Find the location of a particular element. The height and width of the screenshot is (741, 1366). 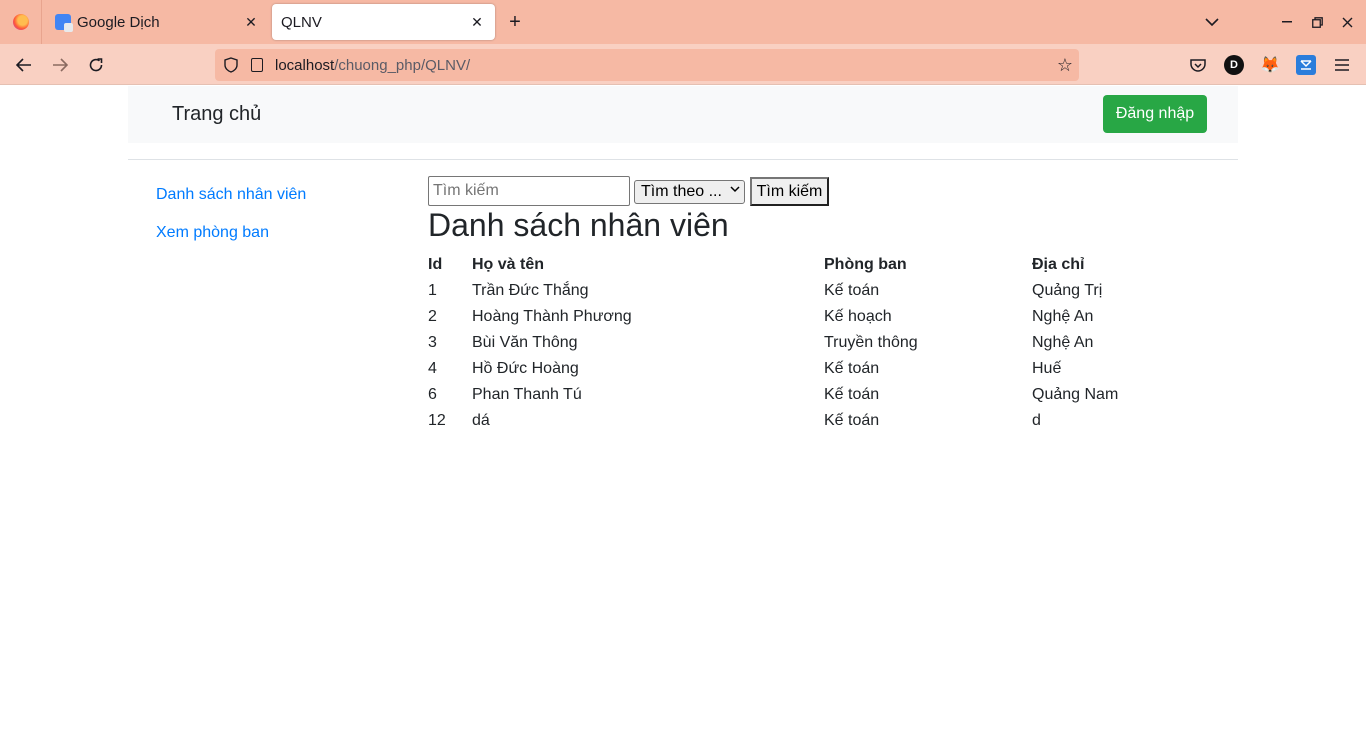

tab-qlnv: QLNV ✕ is located at coordinates (383, 22).